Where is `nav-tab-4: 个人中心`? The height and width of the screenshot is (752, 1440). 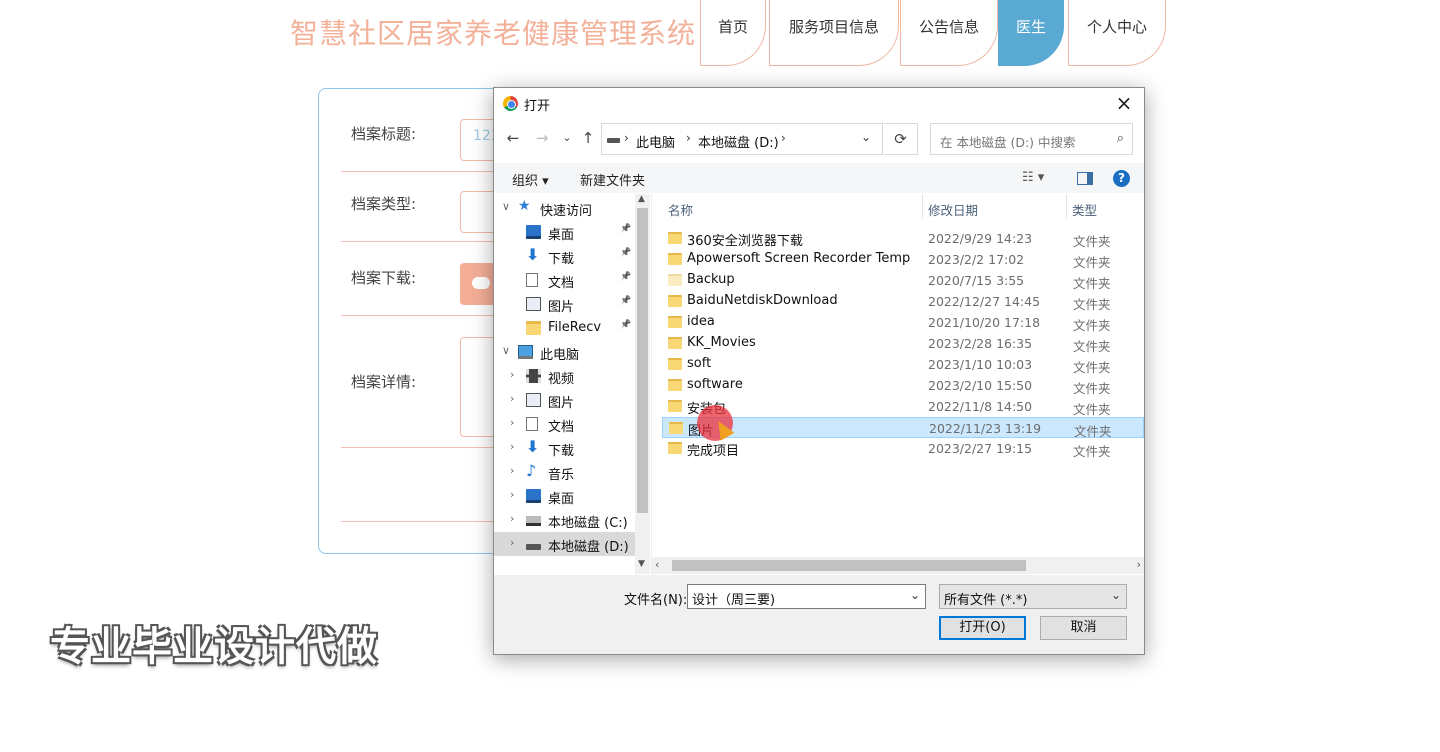
nav-tab-4: 个人中心 is located at coordinates (1117, 33).